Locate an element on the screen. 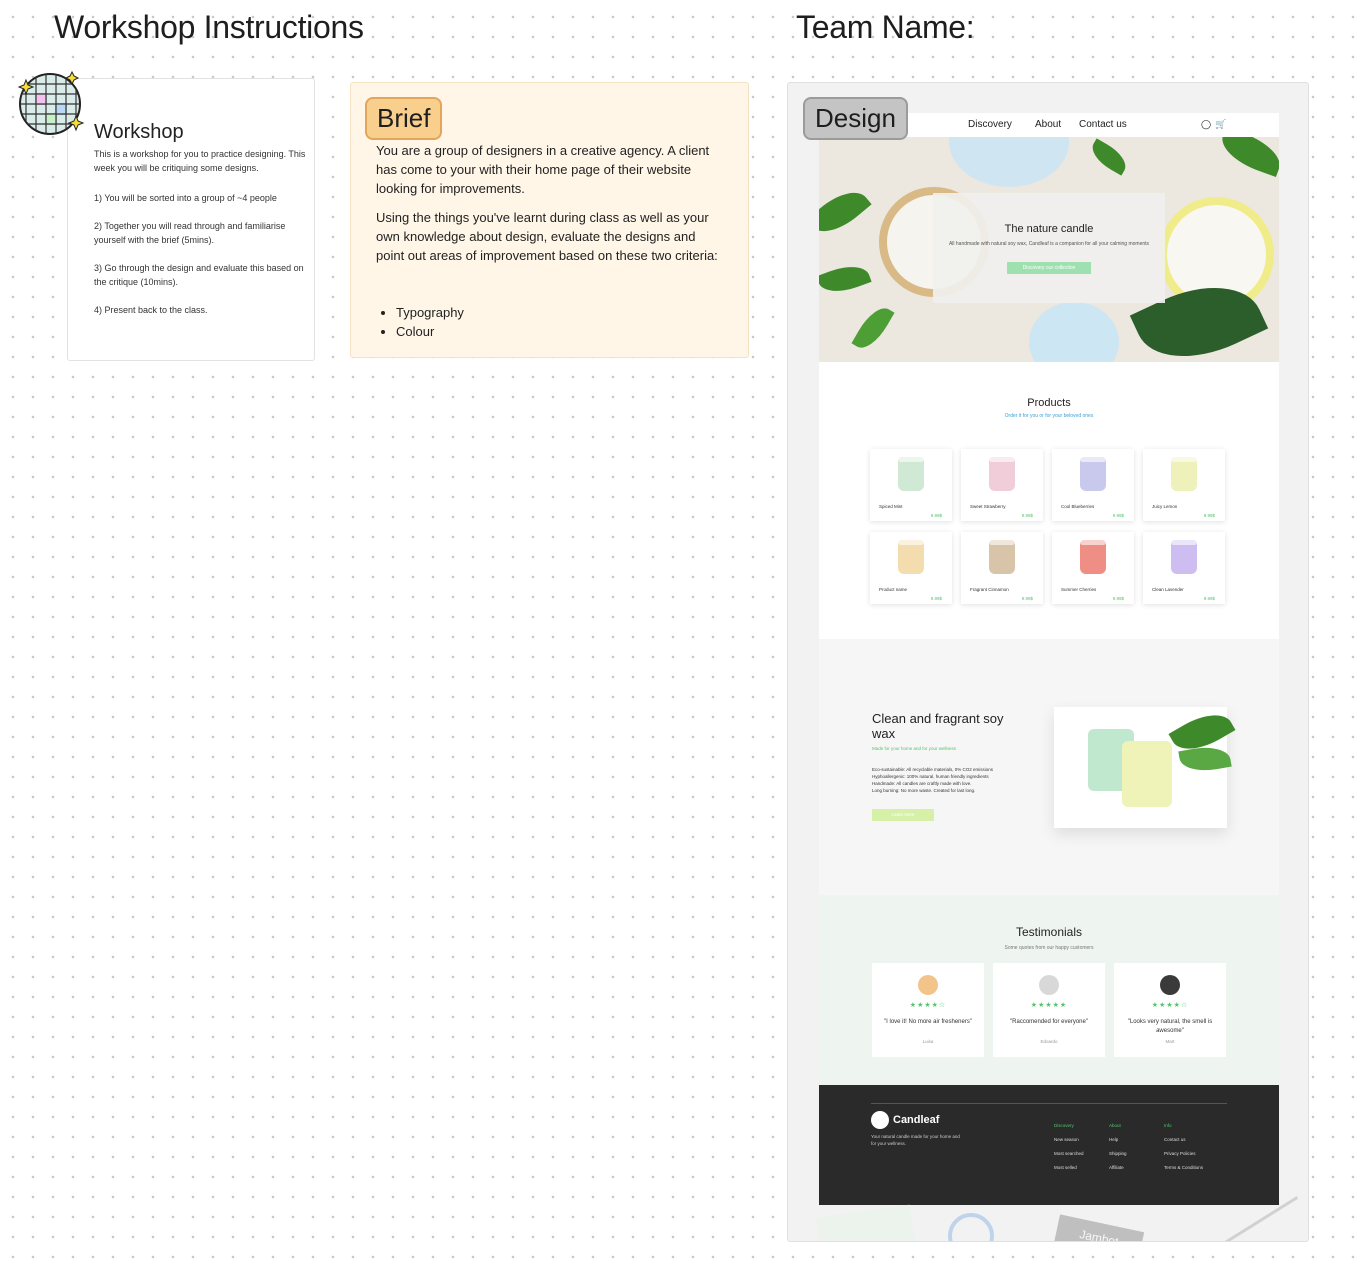 This screenshot has height=1268, width=1360. footer-link: Shipping is located at coordinates (1118, 1154).